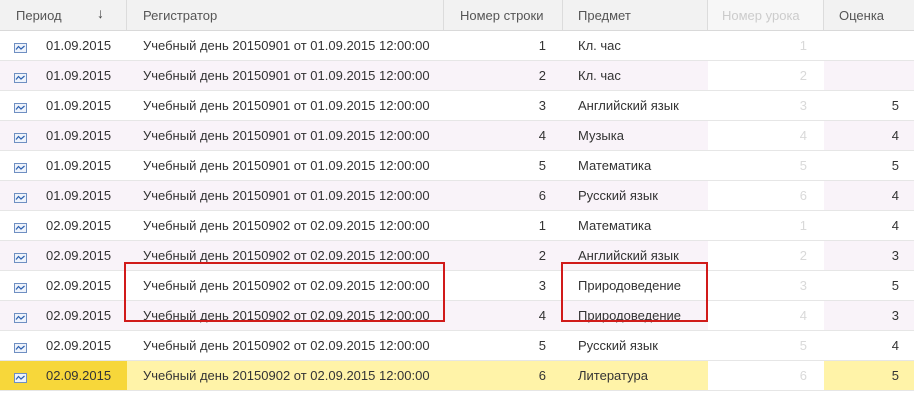 The height and width of the screenshot is (397, 914). I want to click on column-header-grade: Оценка, so click(869, 15).